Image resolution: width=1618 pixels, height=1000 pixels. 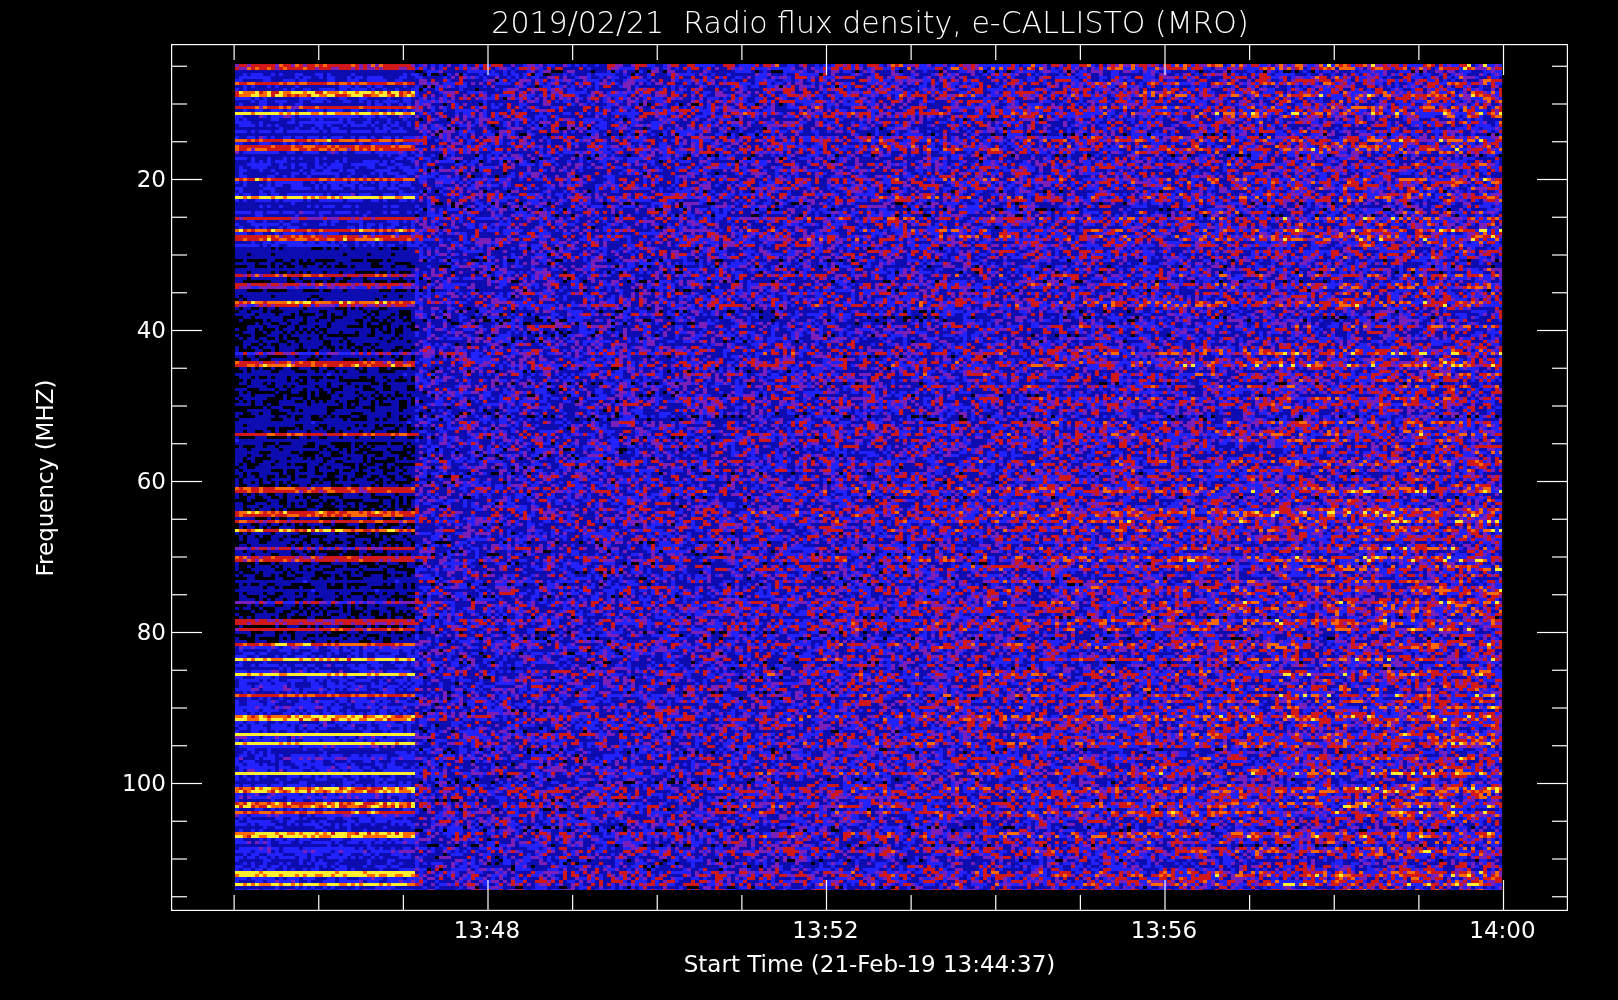 I want to click on x-axis-label: Start Time (21-Feb-19 13:44:37), so click(x=869, y=964).